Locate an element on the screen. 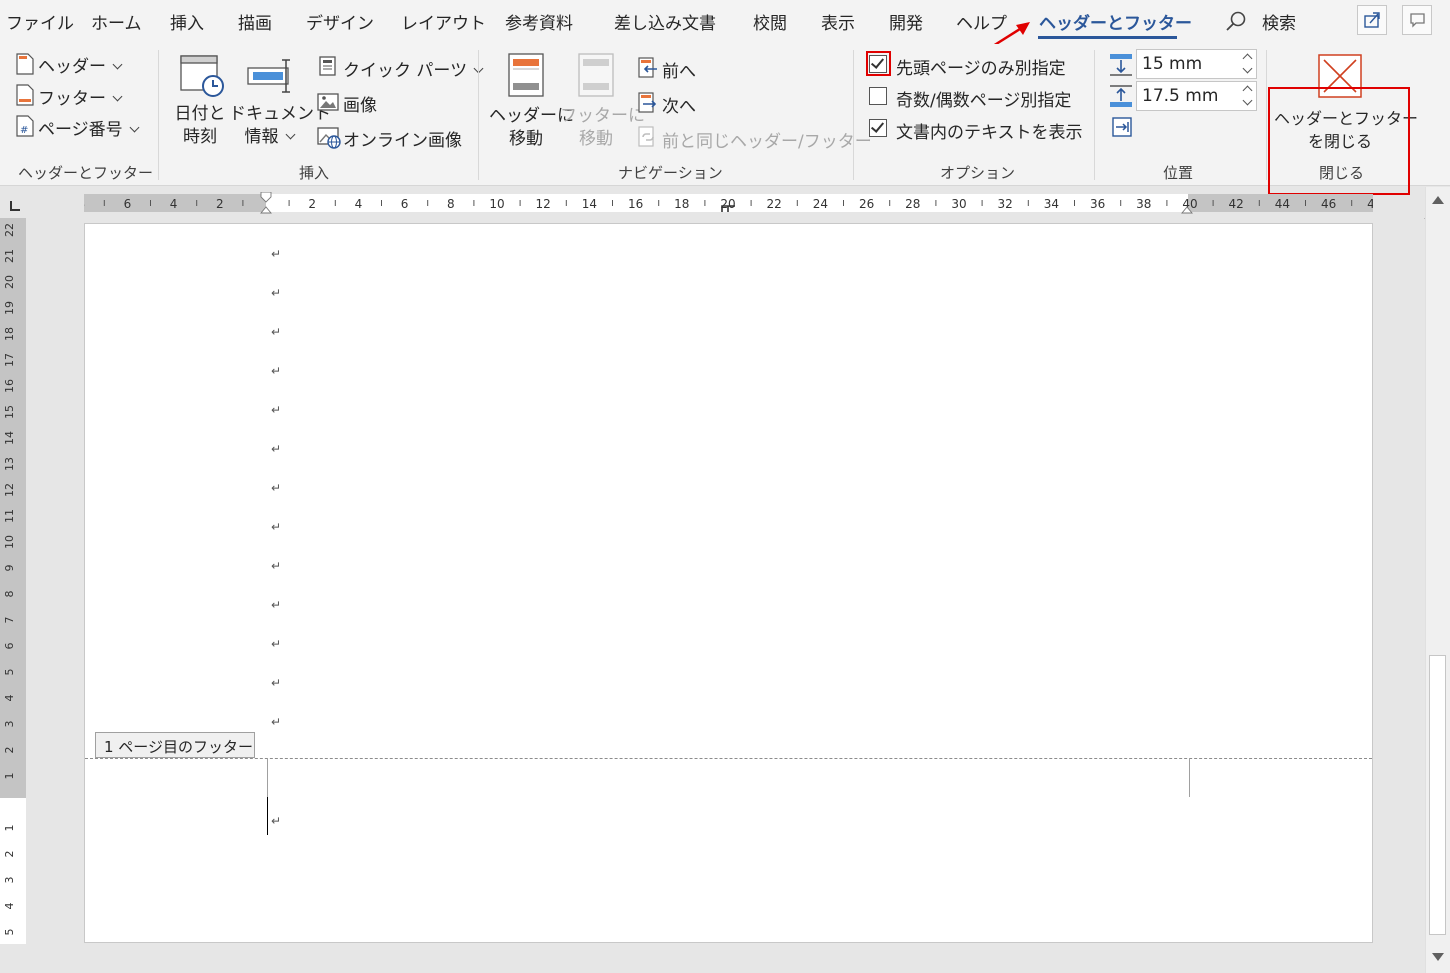 The height and width of the screenshot is (973, 1450). show-document-text-checkbox is located at coordinates (878, 128).